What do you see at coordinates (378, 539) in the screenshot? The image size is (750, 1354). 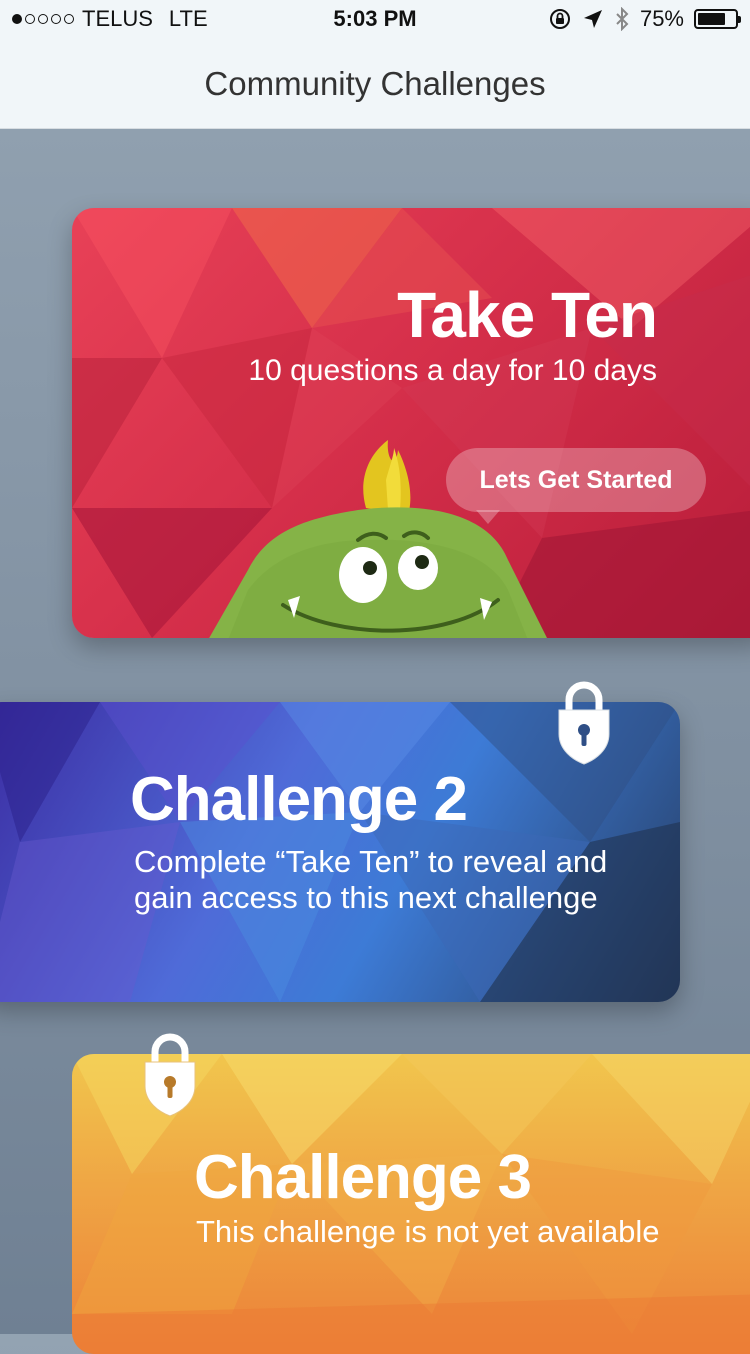 I see `green-monster-mascot` at bounding box center [378, 539].